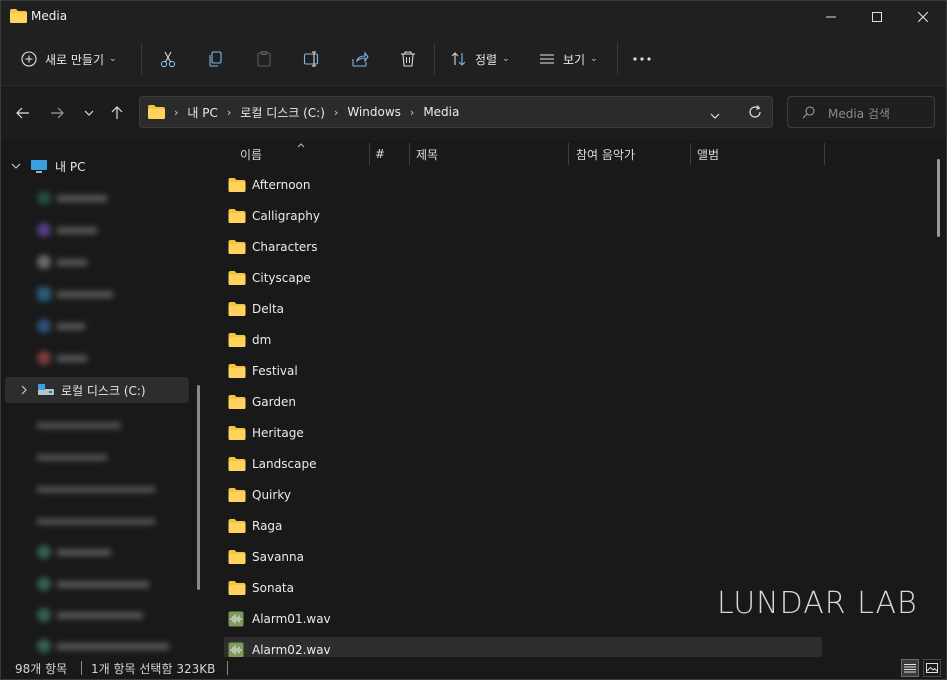 The image size is (947, 680). What do you see at coordinates (923, 17) in the screenshot?
I see `close-button` at bounding box center [923, 17].